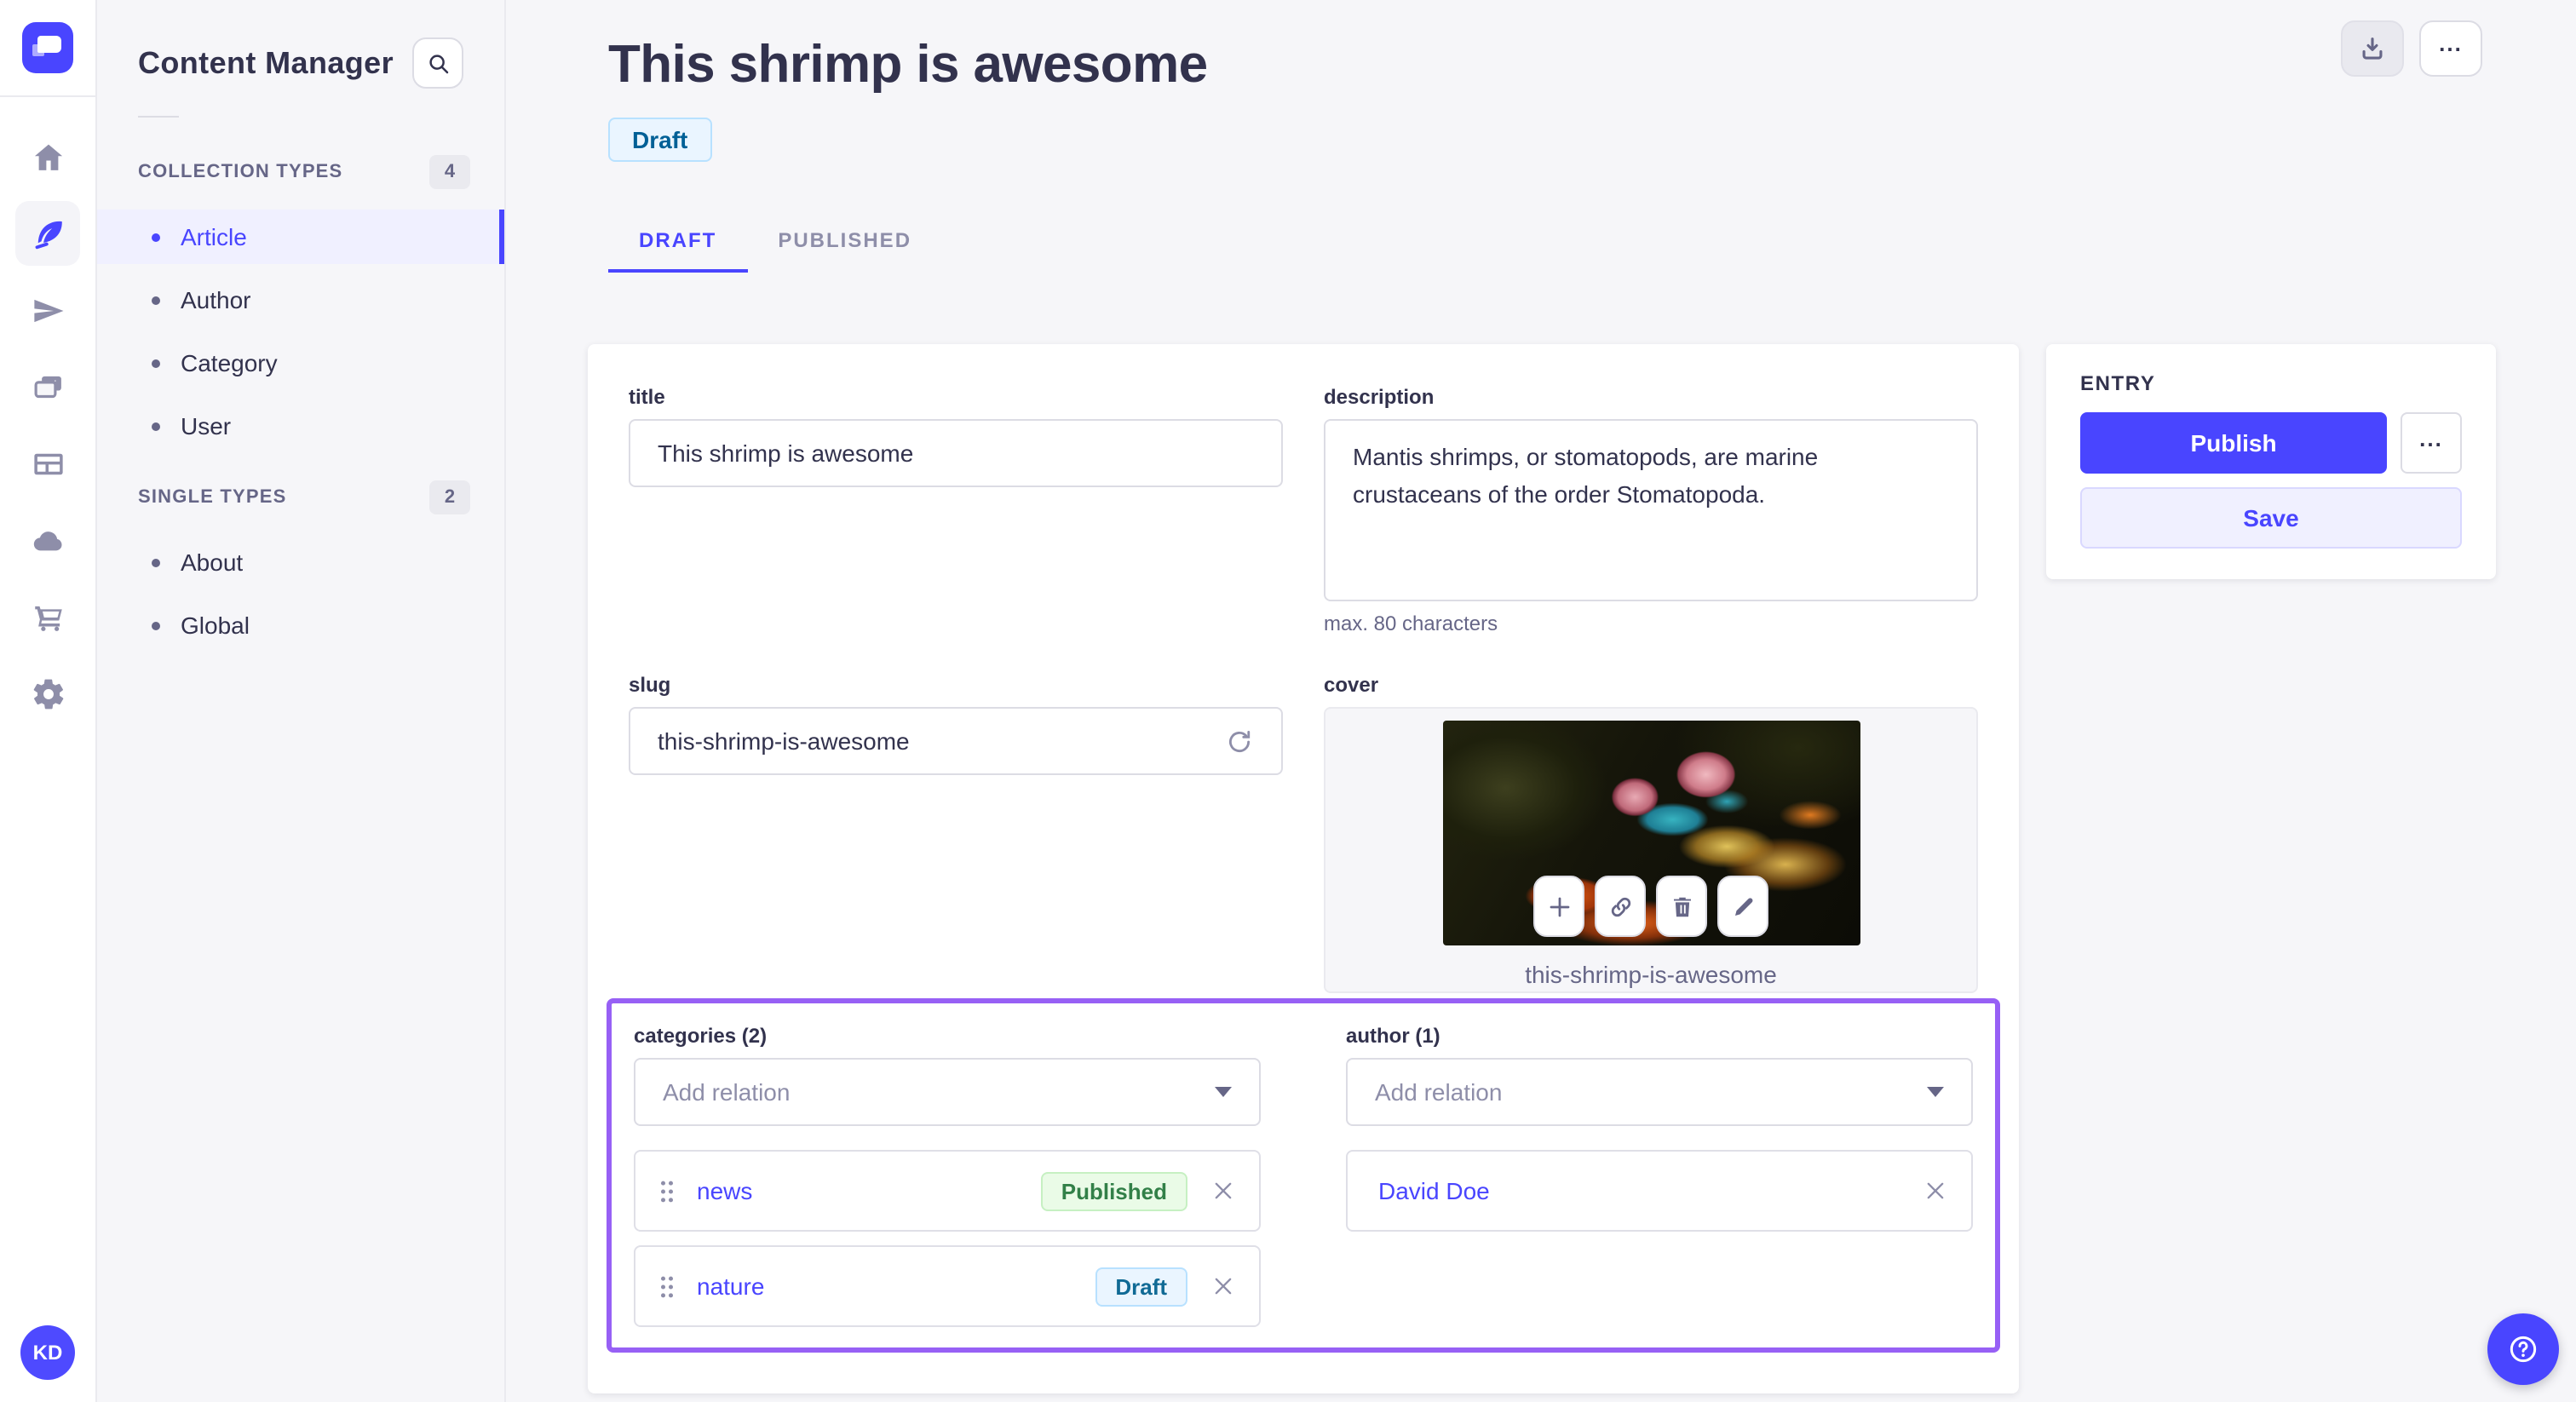 The height and width of the screenshot is (1402, 2576). What do you see at coordinates (948, 1092) in the screenshot?
I see `categories-add-relation-select: Add relation` at bounding box center [948, 1092].